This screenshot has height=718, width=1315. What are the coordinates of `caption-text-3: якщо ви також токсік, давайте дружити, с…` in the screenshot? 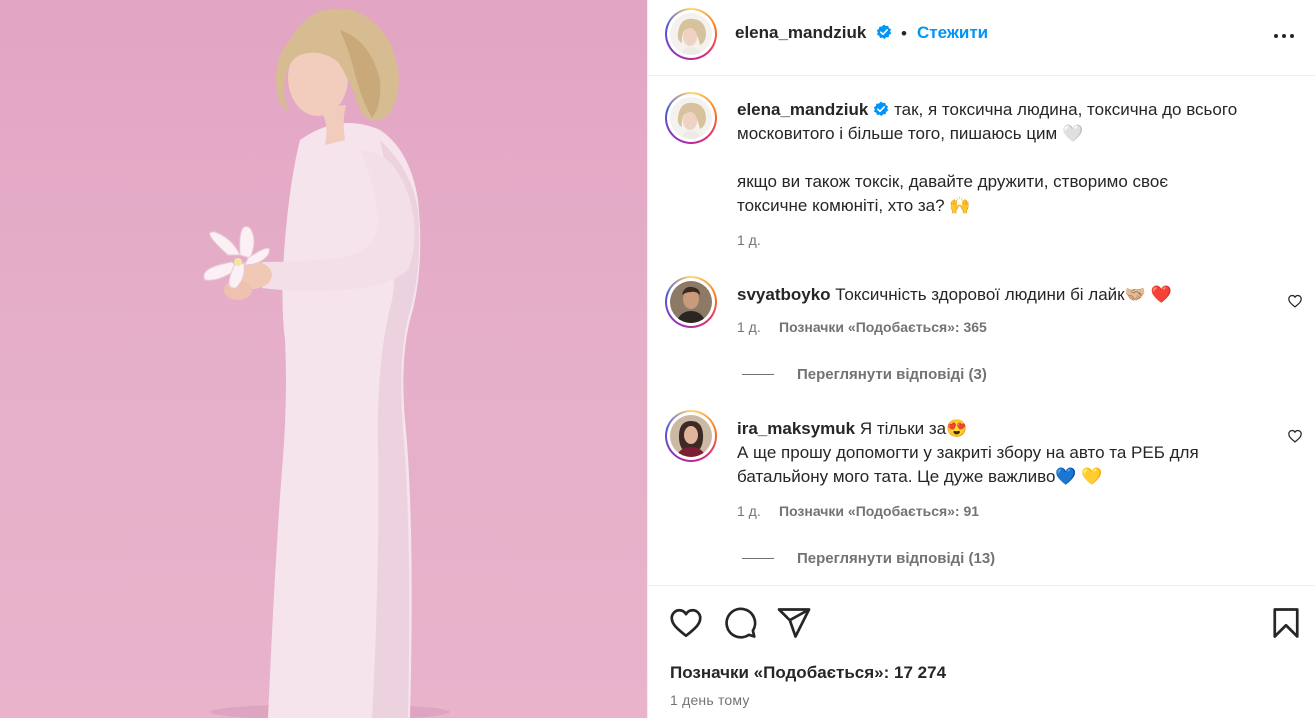 It's located at (953, 181).